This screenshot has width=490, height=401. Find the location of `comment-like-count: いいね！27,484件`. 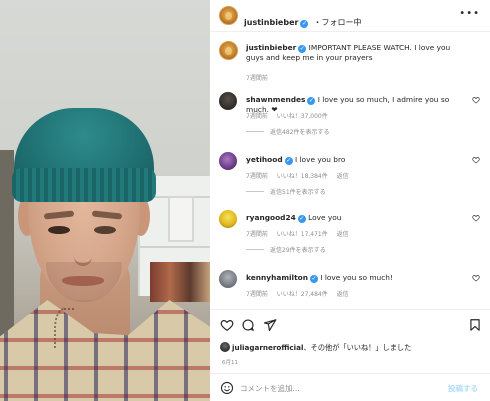

comment-like-count: いいね！27,484件 is located at coordinates (302, 294).